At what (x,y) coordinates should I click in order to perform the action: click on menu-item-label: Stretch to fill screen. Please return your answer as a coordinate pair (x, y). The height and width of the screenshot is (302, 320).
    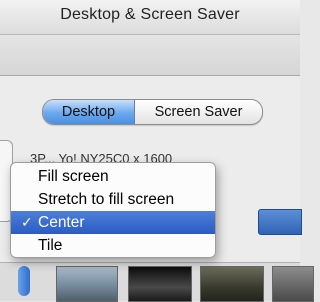
    Looking at the image, I should click on (106, 199).